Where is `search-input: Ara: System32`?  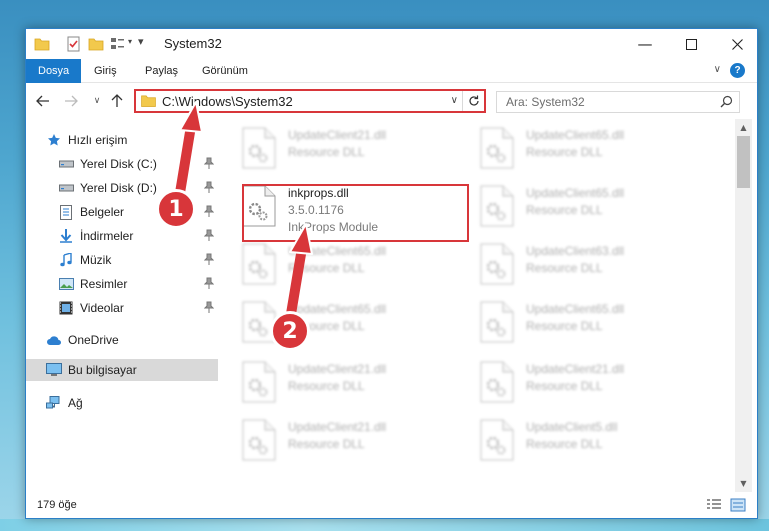
search-input: Ara: System32 is located at coordinates (618, 102).